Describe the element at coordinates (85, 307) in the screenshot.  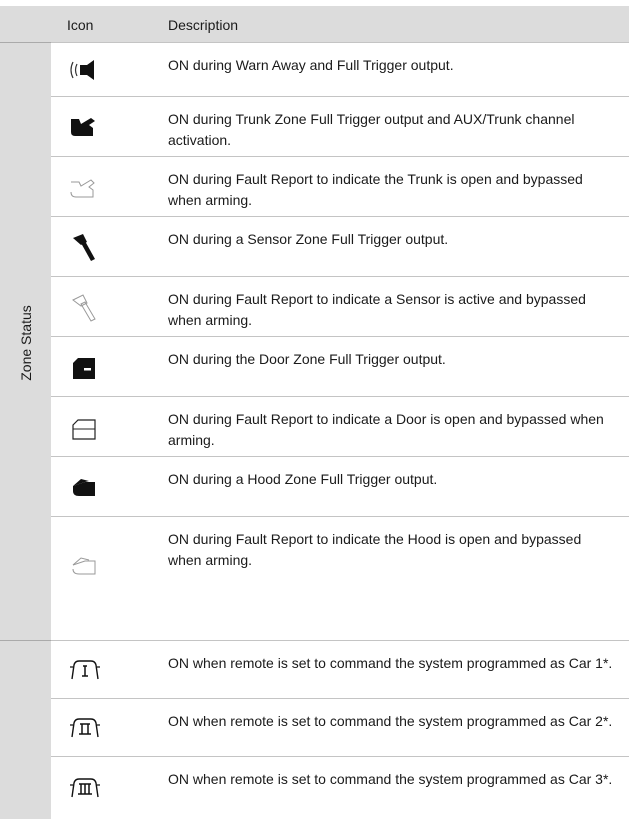
I see `sensor-bypass-icon` at that location.